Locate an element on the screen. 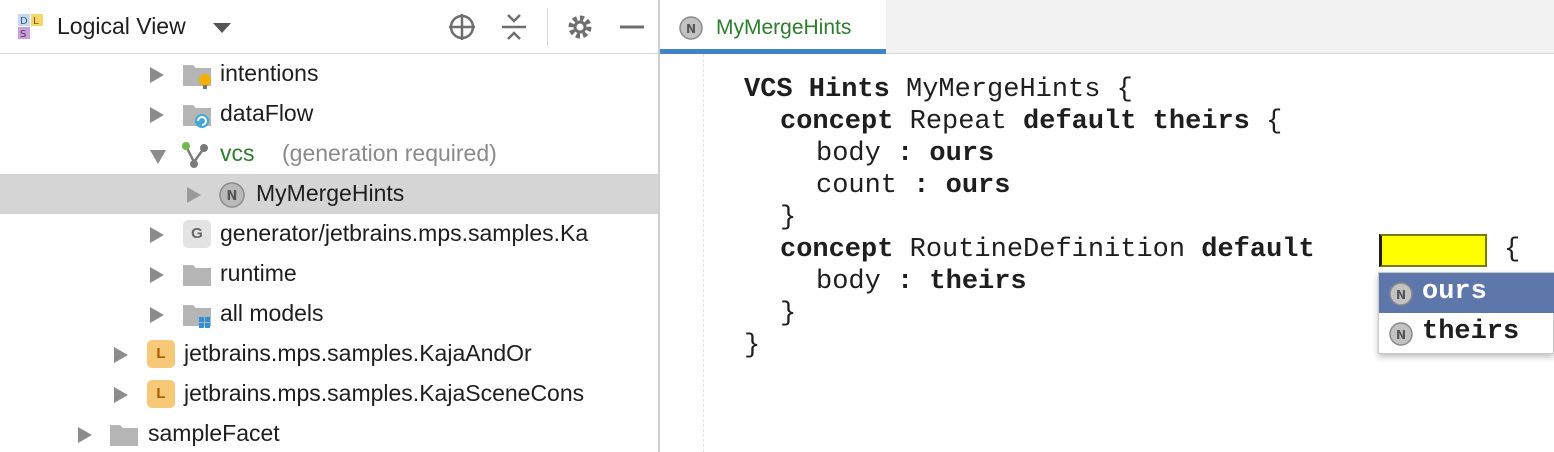 The image size is (1554, 452). generator-g-icon: G is located at coordinates (197, 234).